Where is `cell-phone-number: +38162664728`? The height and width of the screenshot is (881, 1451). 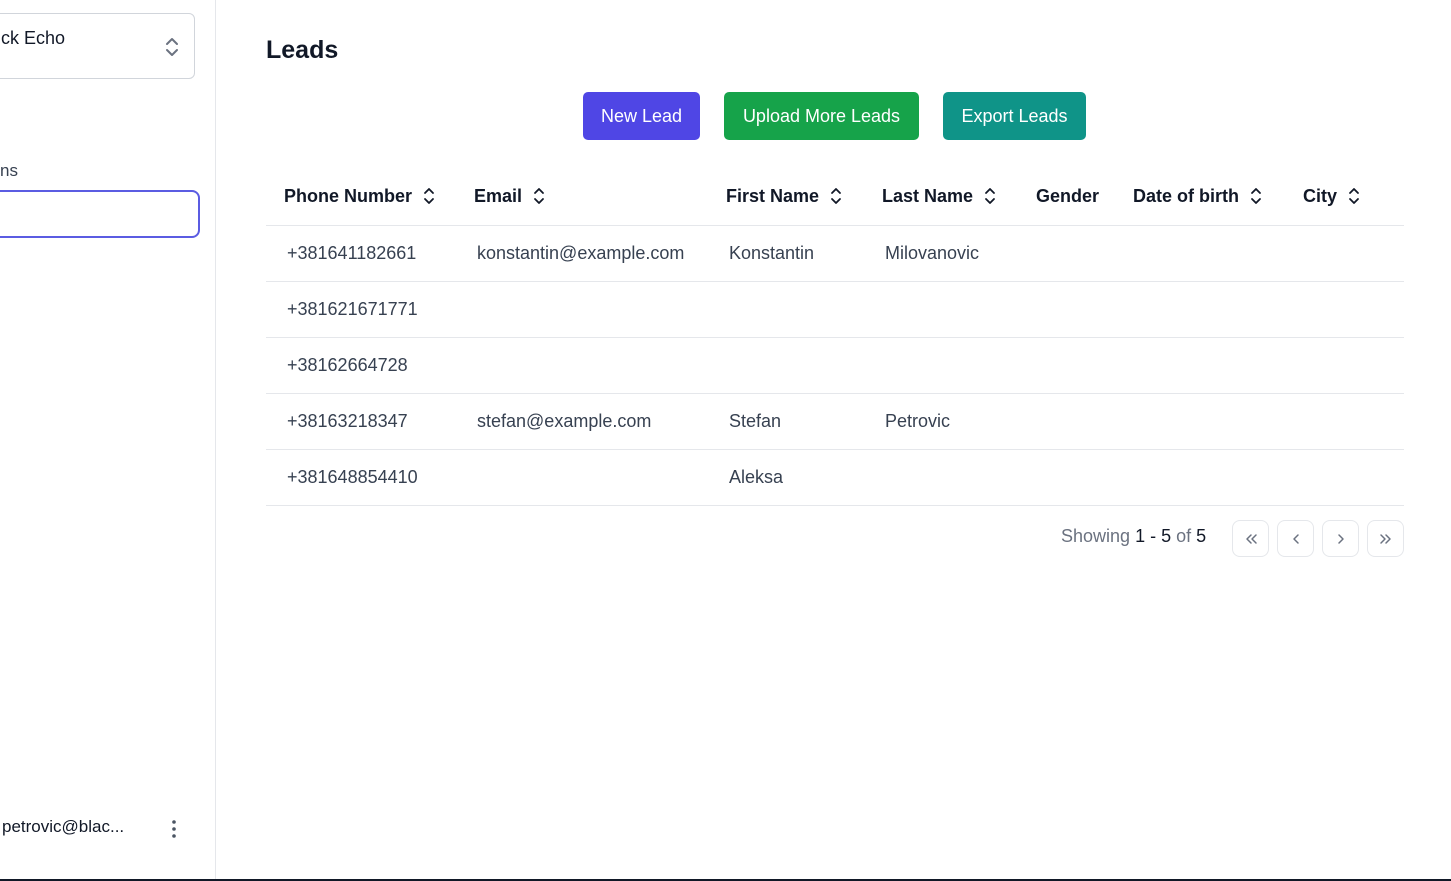 cell-phone-number: +38162664728 is located at coordinates (361, 365).